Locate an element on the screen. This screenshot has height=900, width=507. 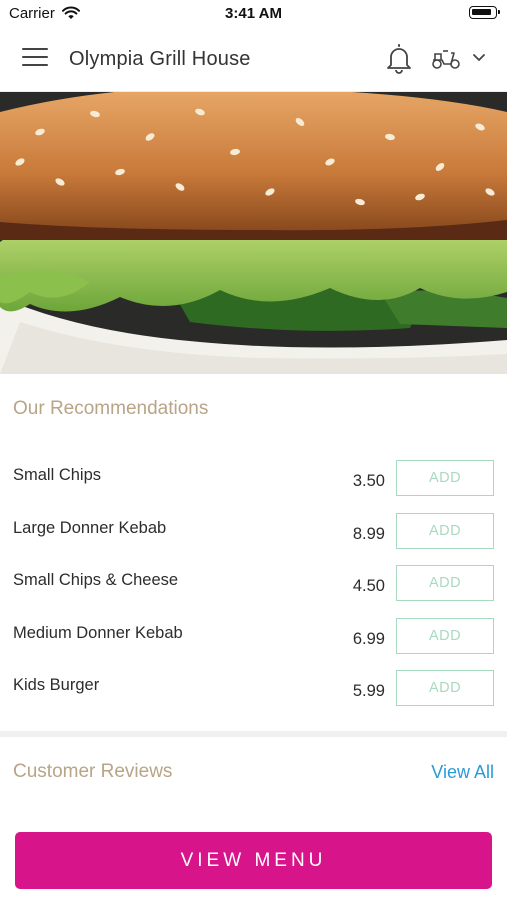
item-name: Kids Burger is located at coordinates (56, 685).